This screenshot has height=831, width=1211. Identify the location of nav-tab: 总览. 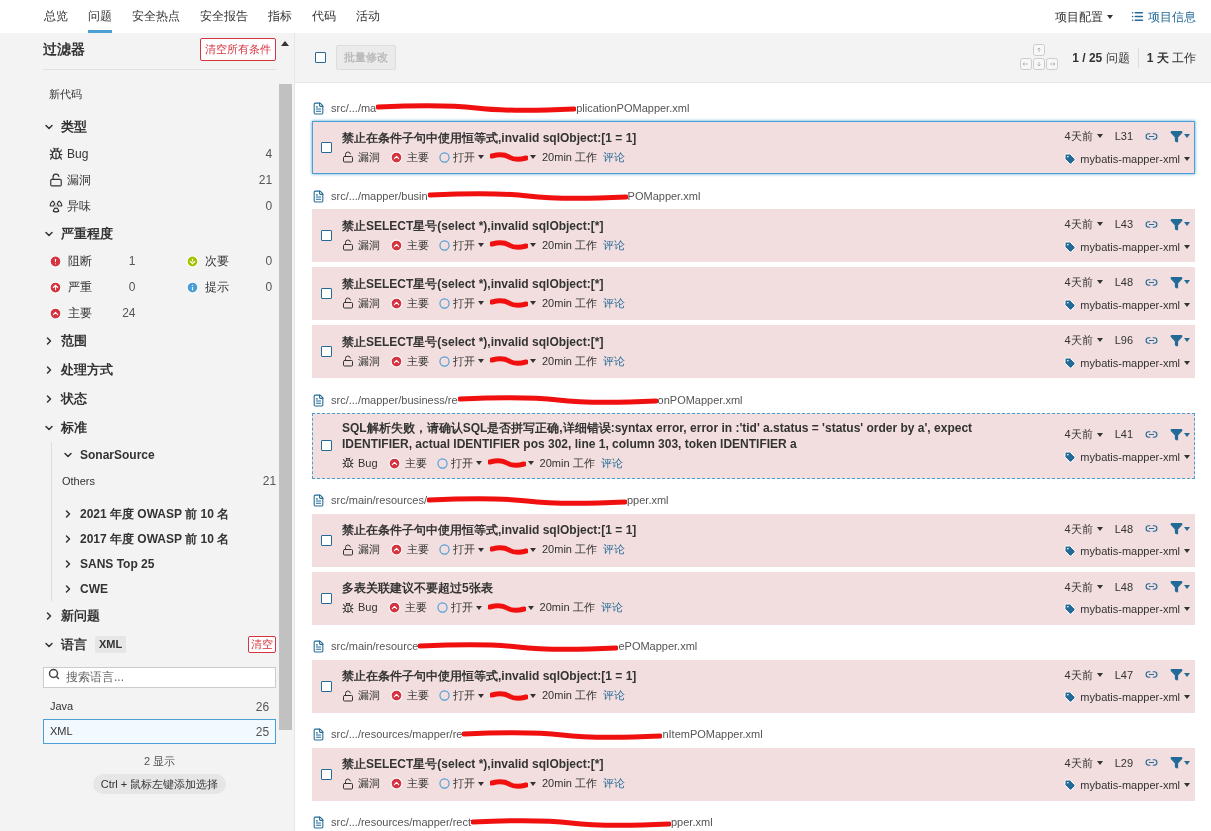
(56, 16).